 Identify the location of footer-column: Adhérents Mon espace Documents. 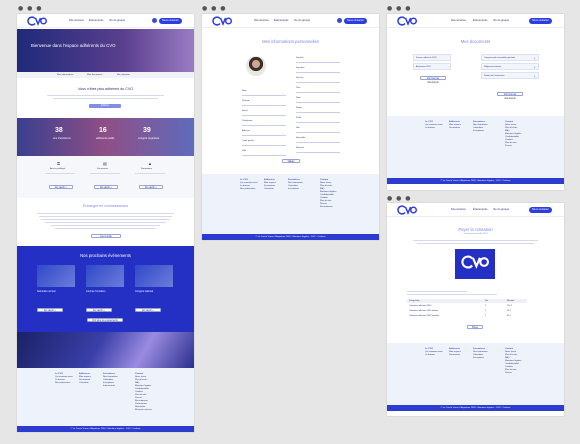
(455, 352).